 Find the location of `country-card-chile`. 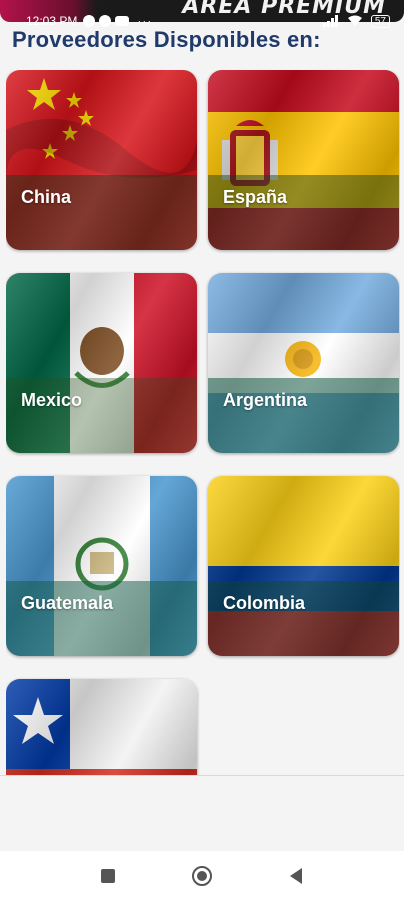

country-card-chile is located at coordinates (101, 727).